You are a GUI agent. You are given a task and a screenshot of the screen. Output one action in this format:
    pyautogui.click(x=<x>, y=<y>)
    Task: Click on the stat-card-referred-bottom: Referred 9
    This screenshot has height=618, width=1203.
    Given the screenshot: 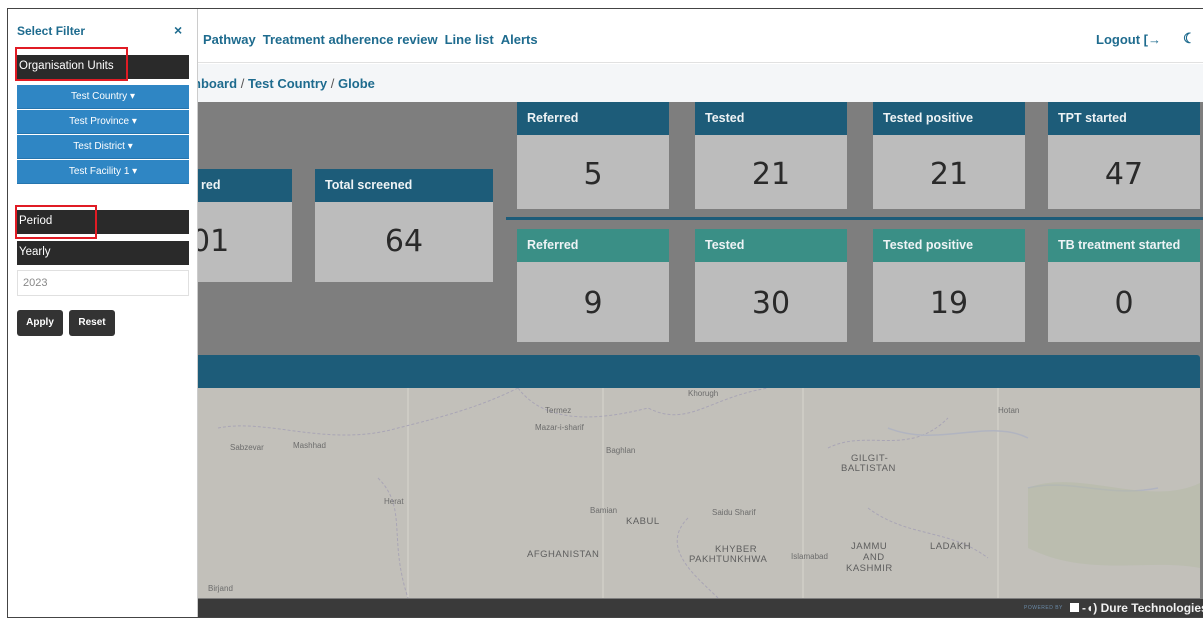 What is the action you would take?
    pyautogui.click(x=593, y=285)
    